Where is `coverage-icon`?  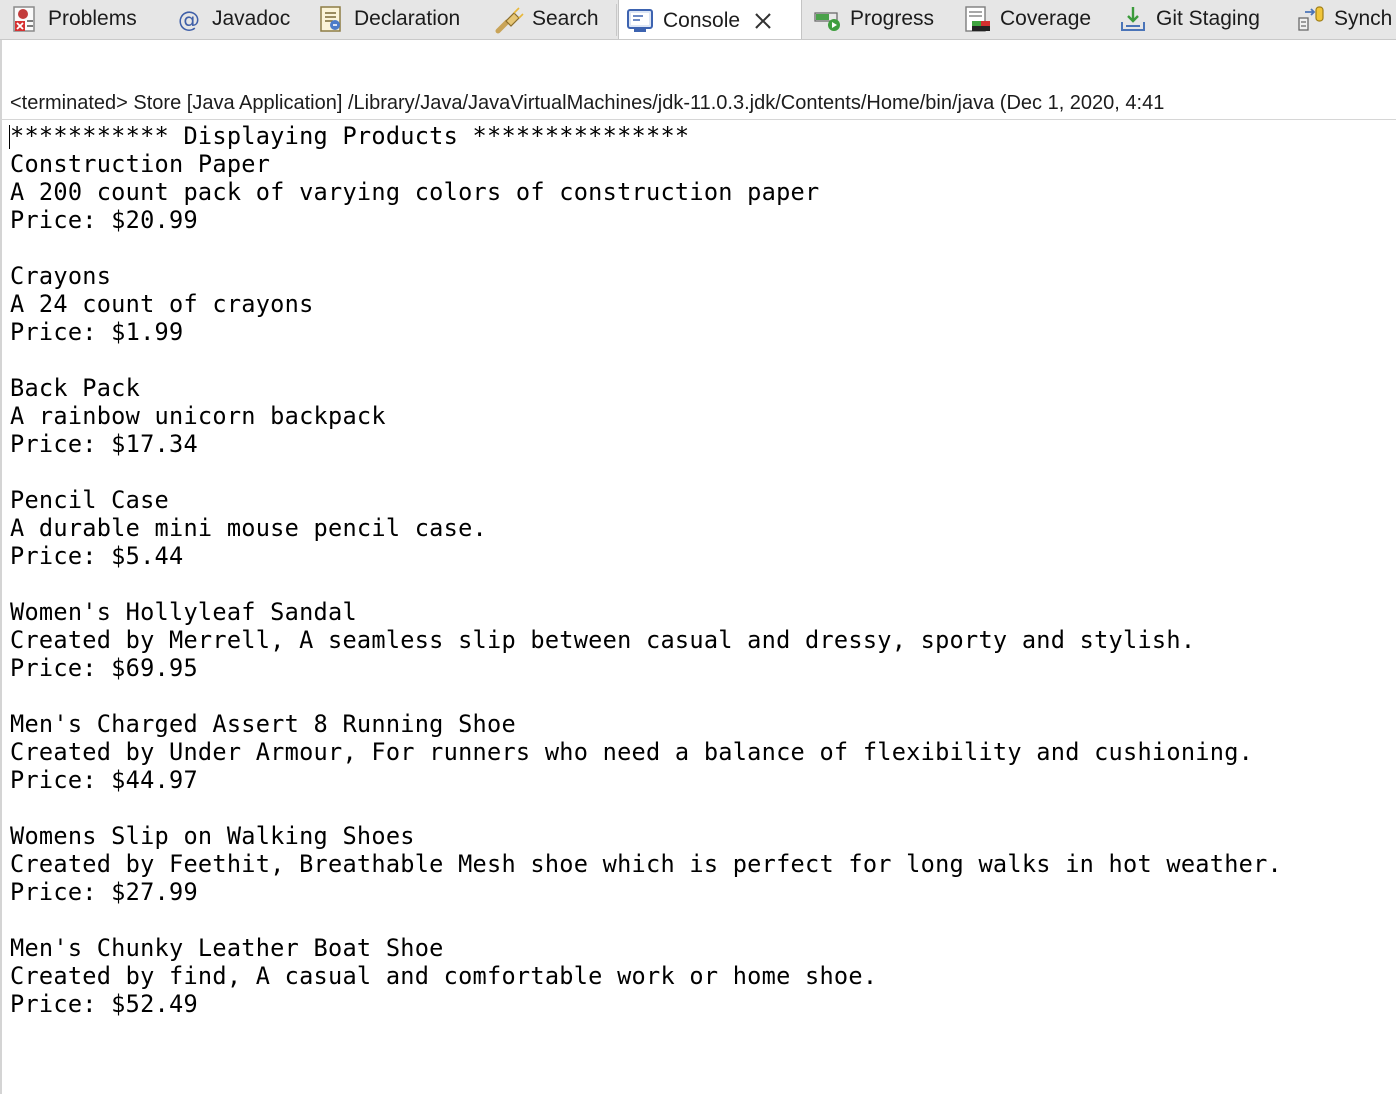 coverage-icon is located at coordinates (977, 19).